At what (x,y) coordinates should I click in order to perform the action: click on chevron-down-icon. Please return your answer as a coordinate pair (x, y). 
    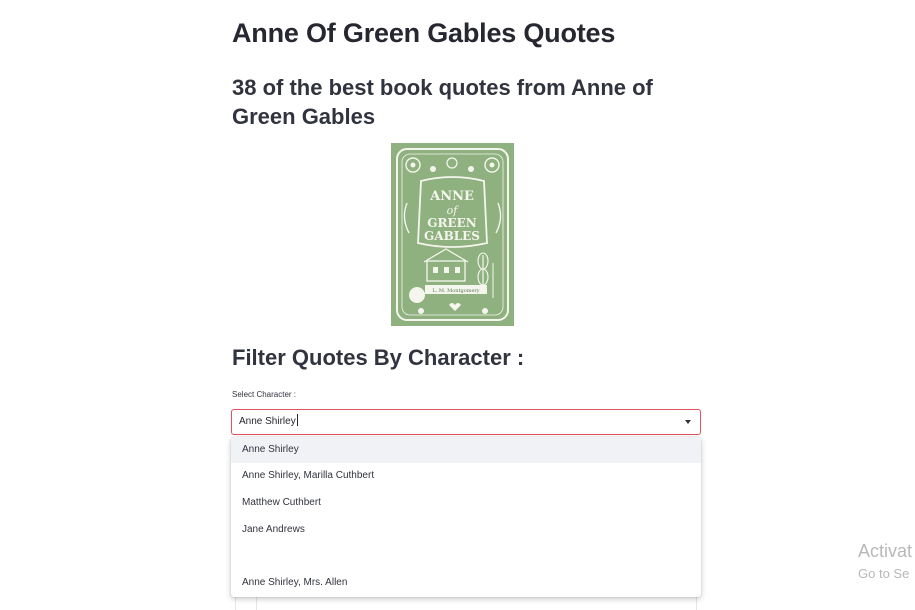
    Looking at the image, I should click on (688, 422).